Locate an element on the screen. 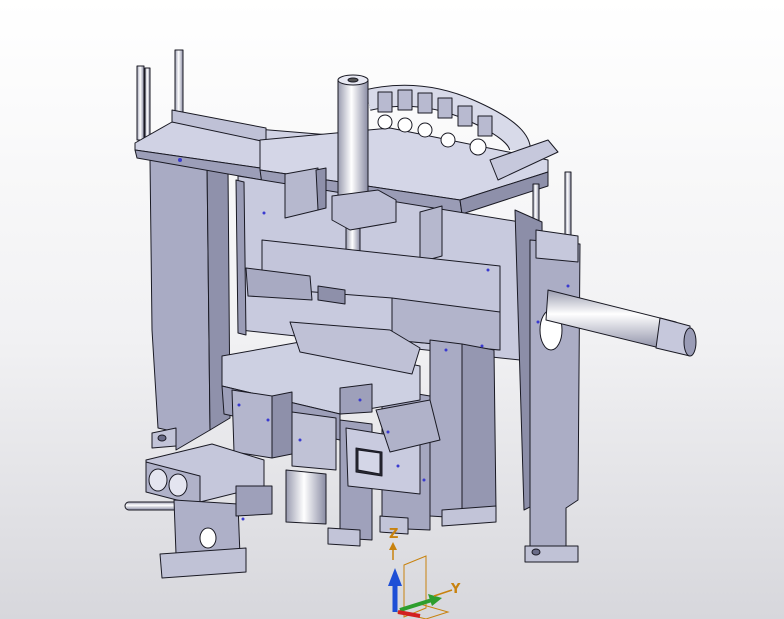  z-axis-arrow is located at coordinates (395, 577).